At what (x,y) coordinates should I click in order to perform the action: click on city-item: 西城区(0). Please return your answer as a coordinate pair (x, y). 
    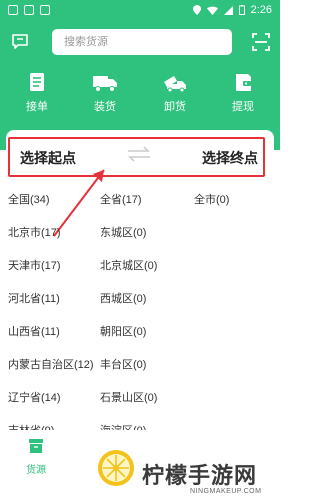
    Looking at the image, I should click on (128, 303).